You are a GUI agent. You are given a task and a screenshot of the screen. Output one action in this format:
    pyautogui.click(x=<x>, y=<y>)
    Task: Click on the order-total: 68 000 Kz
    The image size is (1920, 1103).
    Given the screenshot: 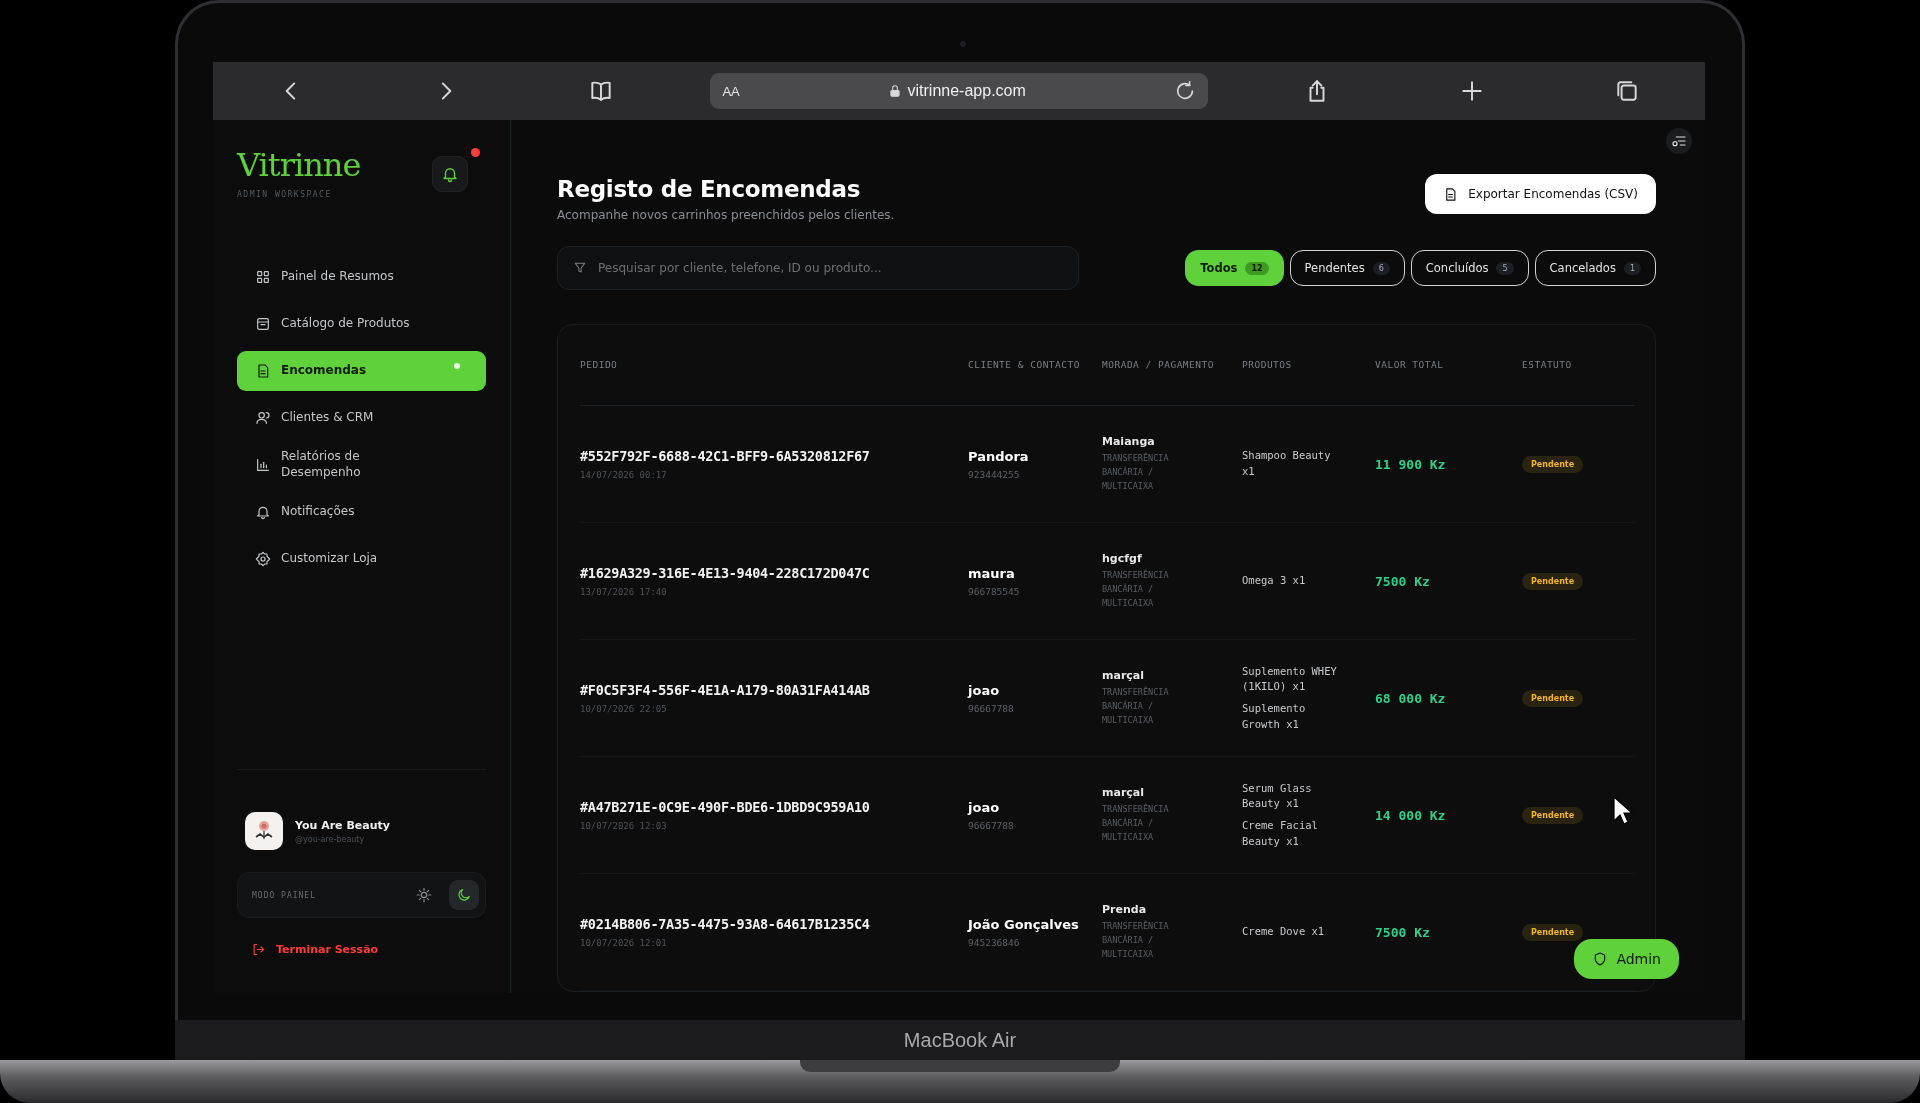 What is the action you would take?
    pyautogui.click(x=1411, y=698)
    